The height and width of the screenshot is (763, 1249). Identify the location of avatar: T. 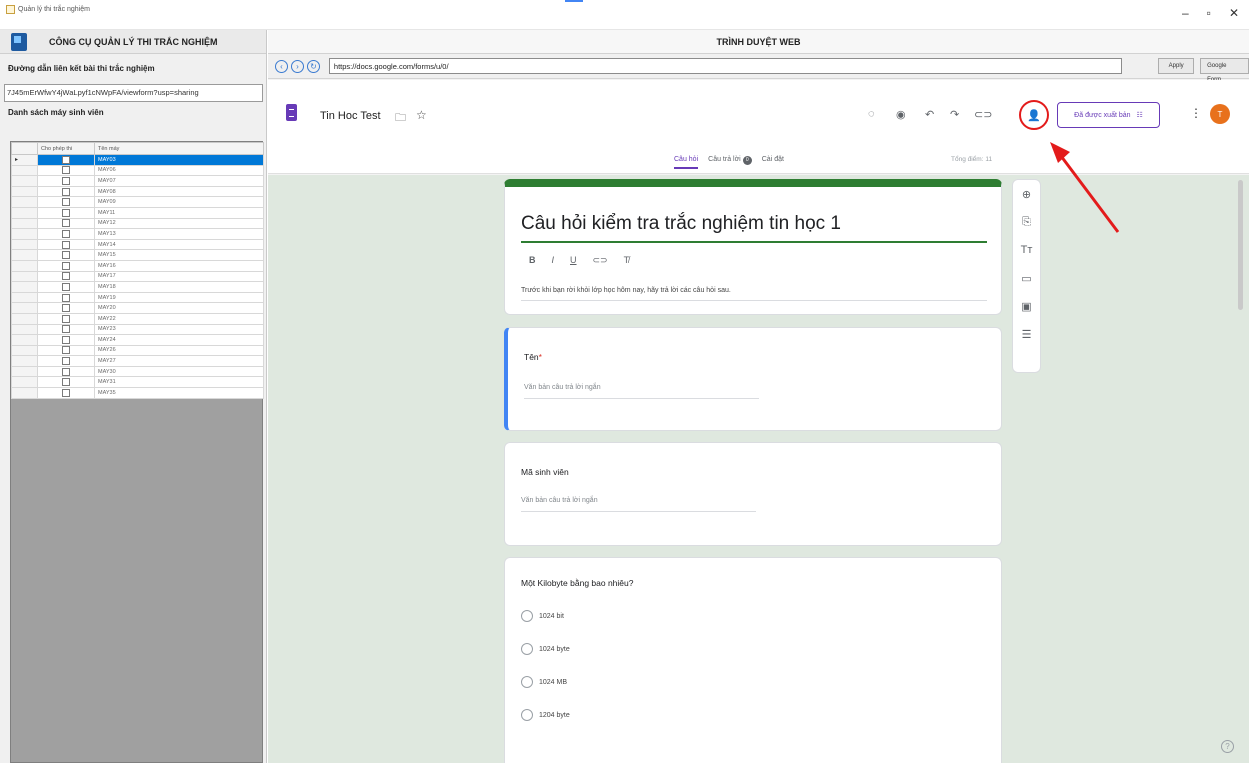
(1220, 114).